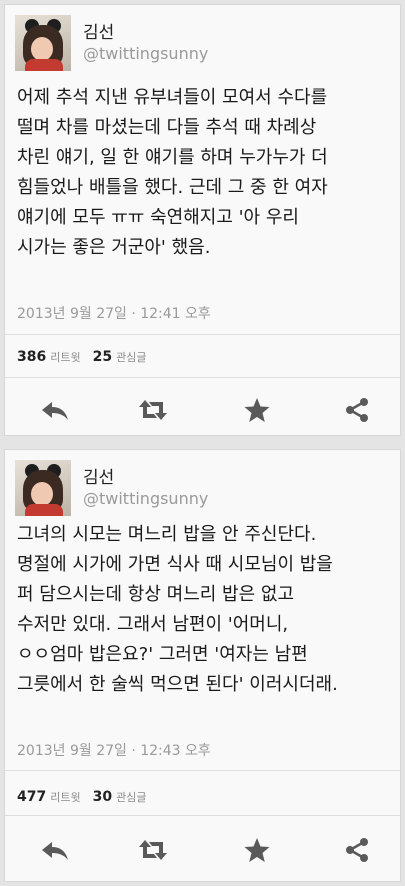  What do you see at coordinates (87, 357) in the screenshot?
I see `tweet-stats: 386 리트윗 25 관심글` at bounding box center [87, 357].